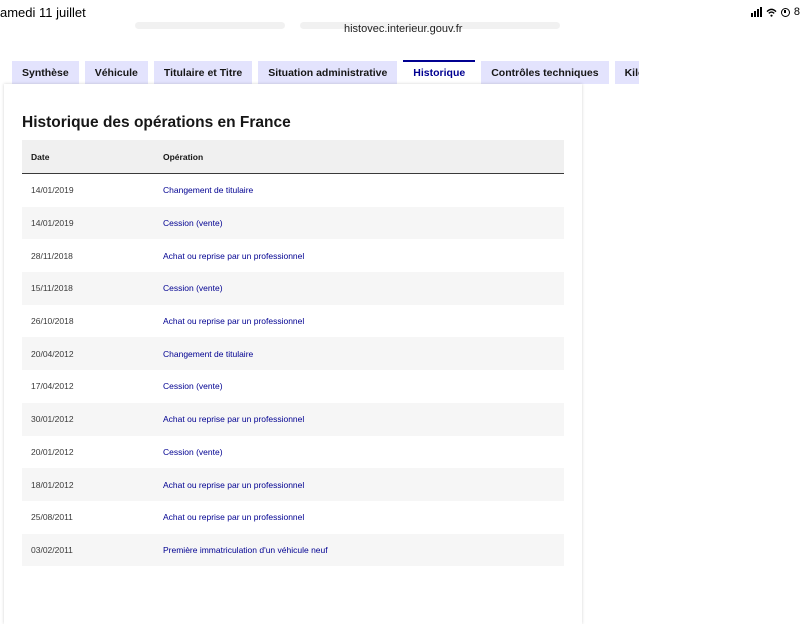 Image resolution: width=800 pixels, height=624 pixels. What do you see at coordinates (210, 25) in the screenshot?
I see `url-bar-blur-left` at bounding box center [210, 25].